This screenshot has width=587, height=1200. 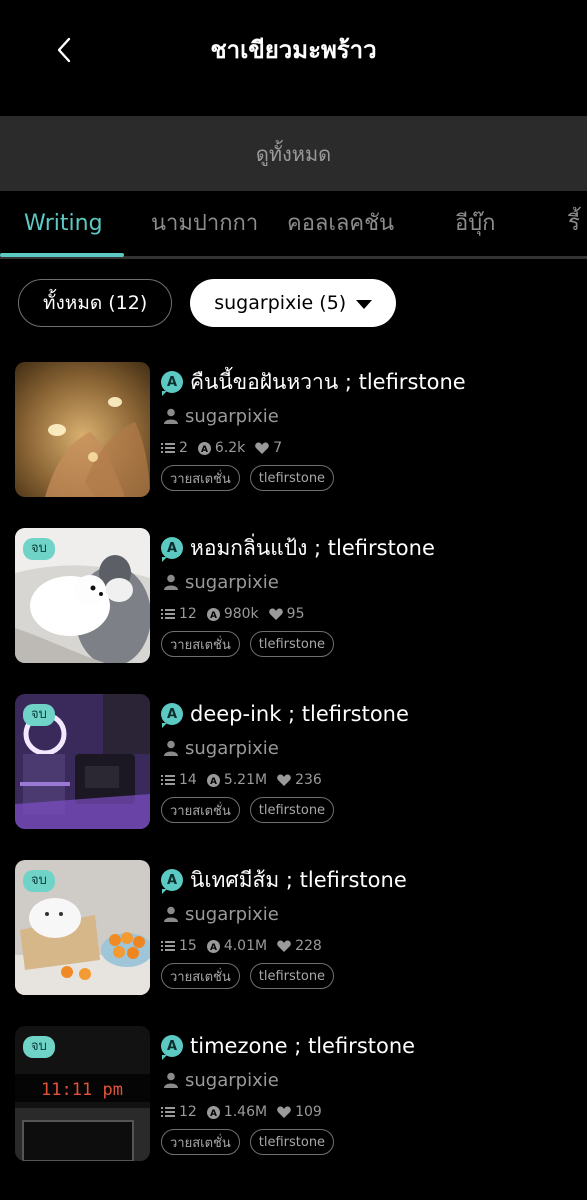 What do you see at coordinates (278, 448) in the screenshot?
I see `like-count: 7` at bounding box center [278, 448].